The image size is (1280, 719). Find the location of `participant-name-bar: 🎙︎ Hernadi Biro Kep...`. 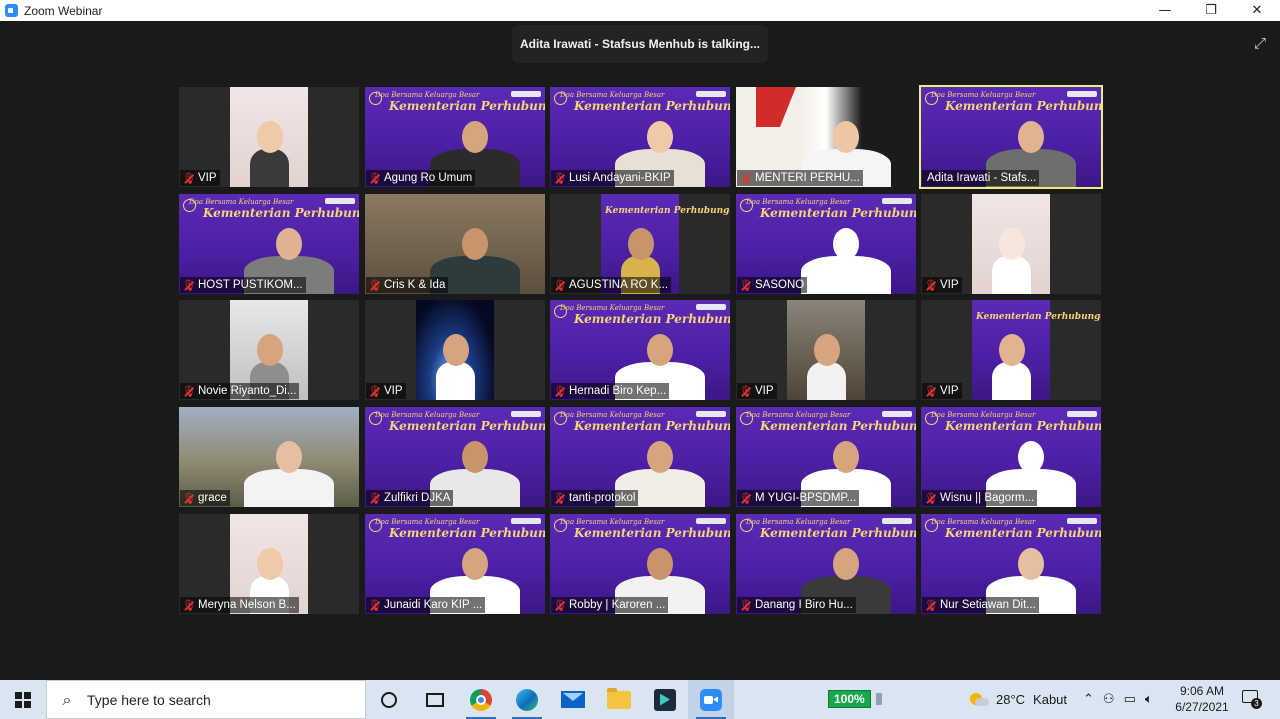

participant-name-bar: 🎙︎ Hernadi Biro Kep... is located at coordinates (610, 391).